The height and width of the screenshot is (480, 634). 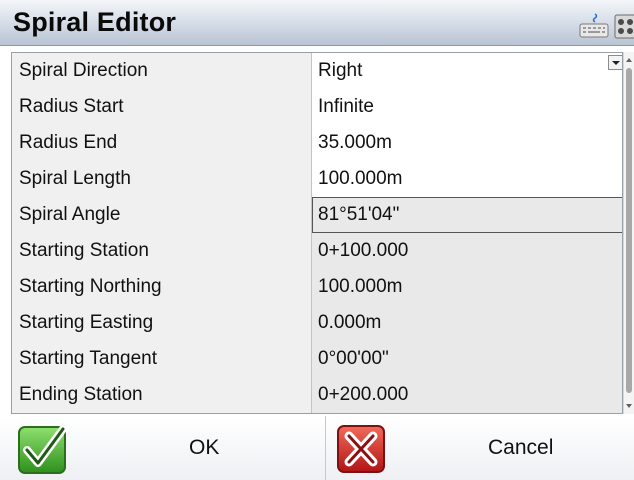 I want to click on property-label: Starting Tangent, so click(x=162, y=359).